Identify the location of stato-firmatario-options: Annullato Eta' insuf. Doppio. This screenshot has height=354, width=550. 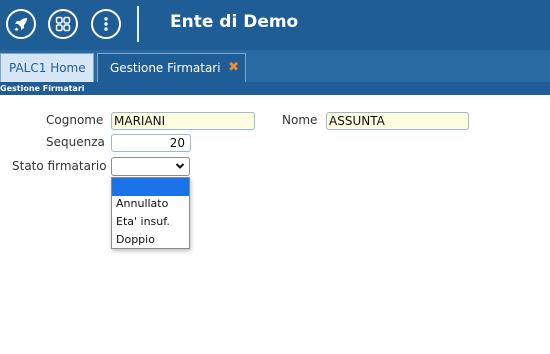
(150, 213).